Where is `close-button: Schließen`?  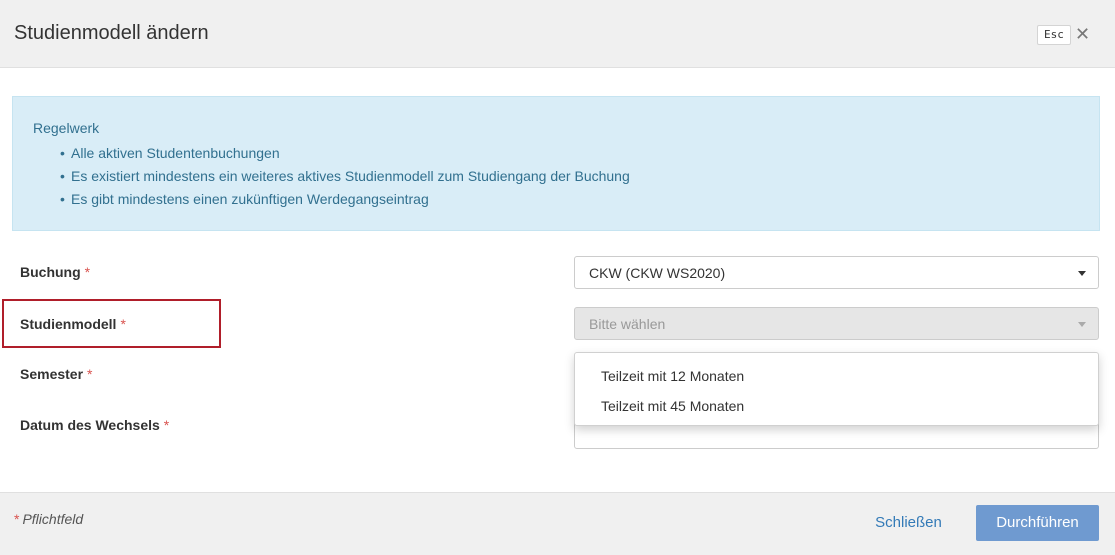
close-button: Schließen is located at coordinates (908, 523).